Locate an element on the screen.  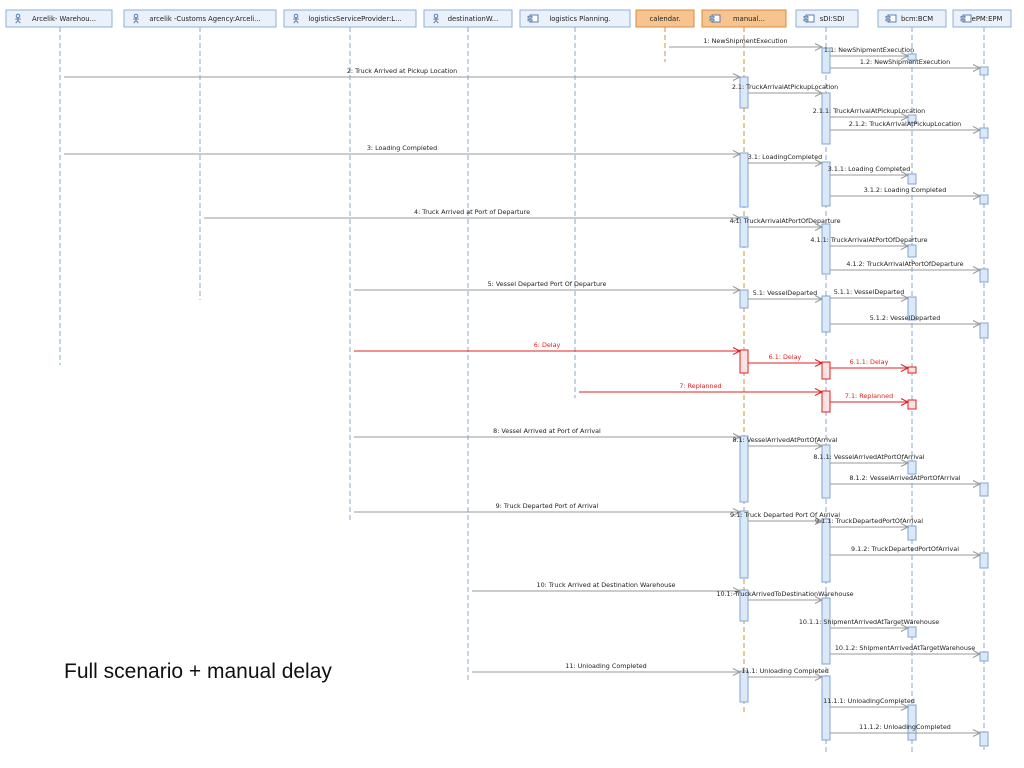
message-label: 9: Truck Departed Port of Arrival is located at coordinates (547, 506).